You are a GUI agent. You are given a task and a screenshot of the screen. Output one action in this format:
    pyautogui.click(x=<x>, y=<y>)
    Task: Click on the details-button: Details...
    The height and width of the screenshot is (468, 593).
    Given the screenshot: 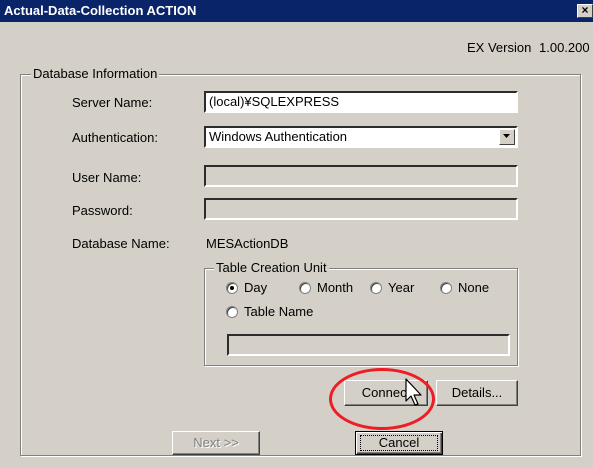 What is the action you would take?
    pyautogui.click(x=477, y=393)
    